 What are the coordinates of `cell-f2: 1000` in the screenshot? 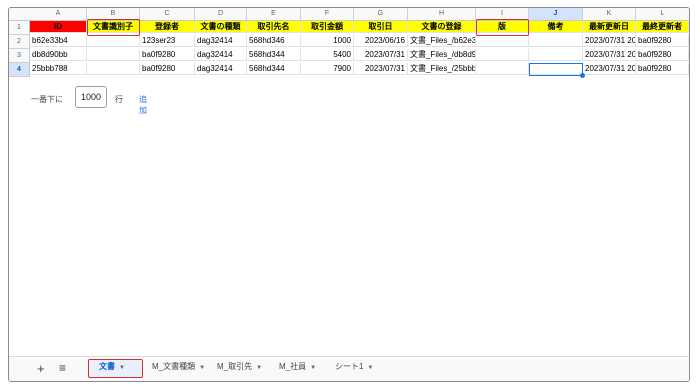 It's located at (327, 41).